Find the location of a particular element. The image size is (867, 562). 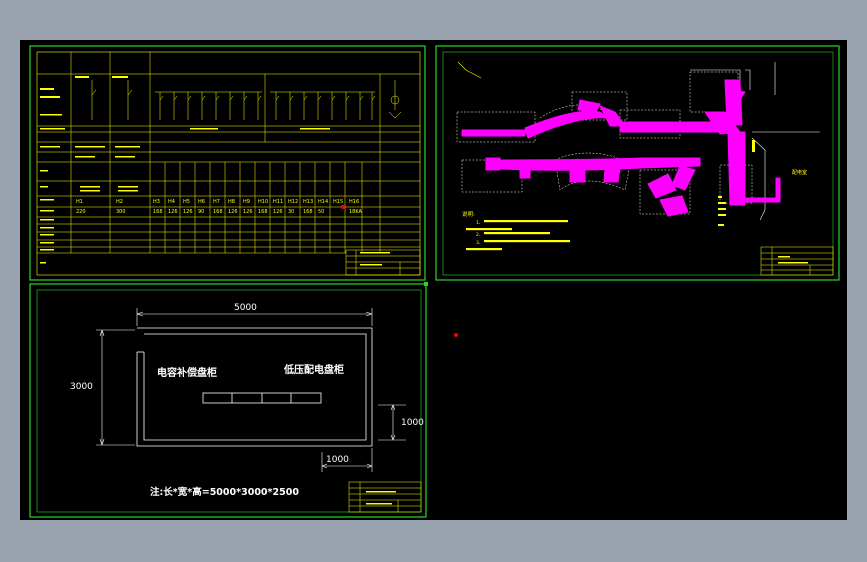

note-line-3: 3、 is located at coordinates (479, 243).